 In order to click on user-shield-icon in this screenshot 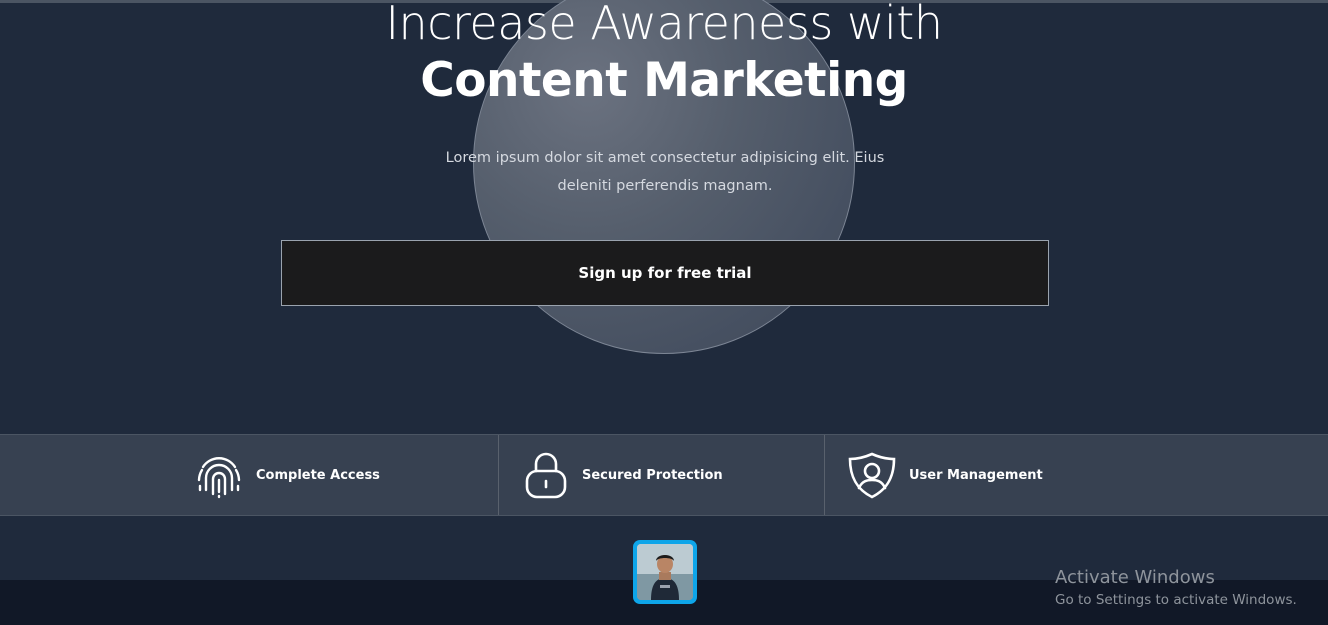, I will do `click(872, 475)`.